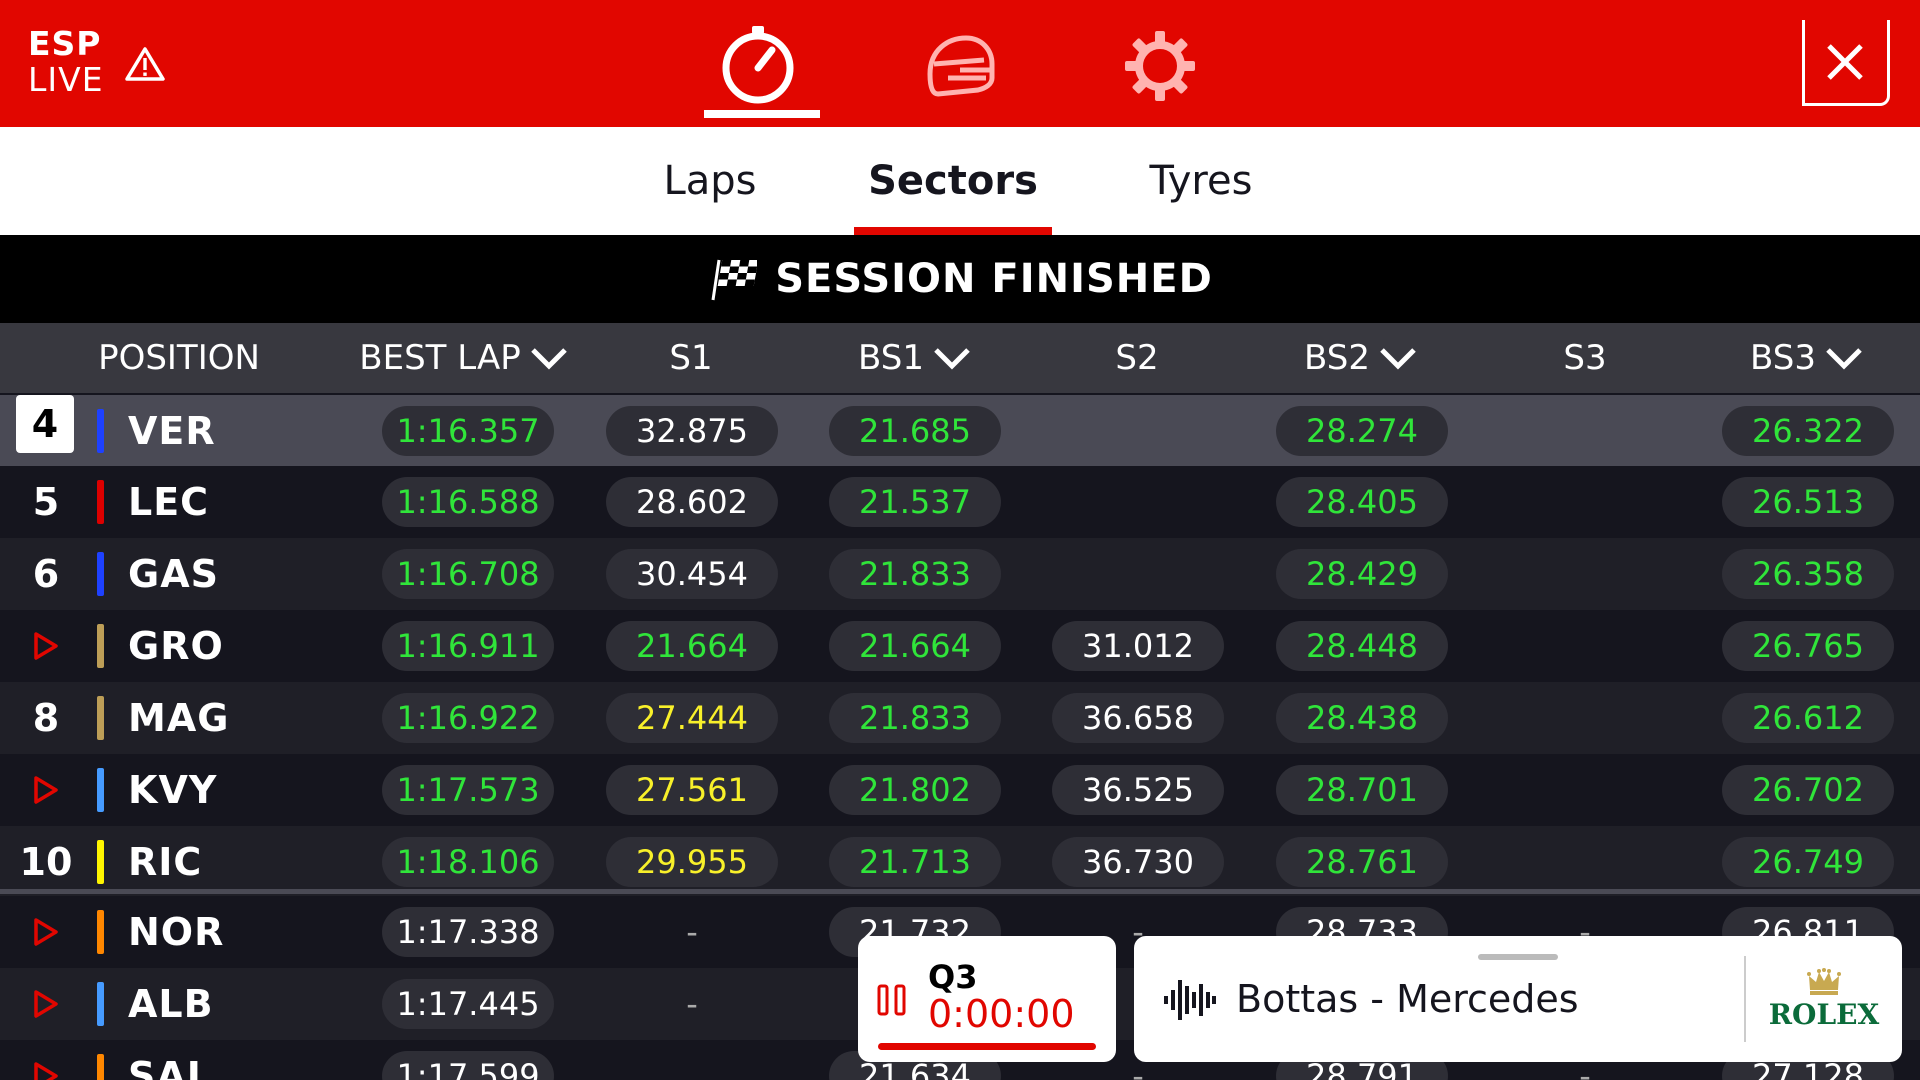 This screenshot has height=1080, width=1920. I want to click on s1-cell: 27.561, so click(692, 790).